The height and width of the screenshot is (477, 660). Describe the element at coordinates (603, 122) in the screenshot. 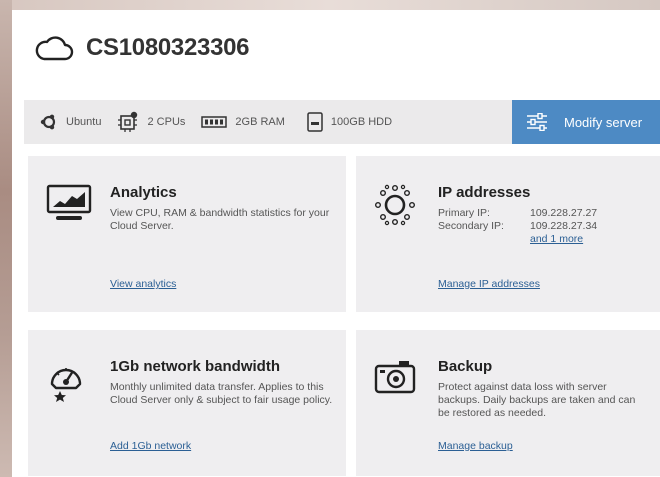

I see `modify-server-label: Modify server` at that location.